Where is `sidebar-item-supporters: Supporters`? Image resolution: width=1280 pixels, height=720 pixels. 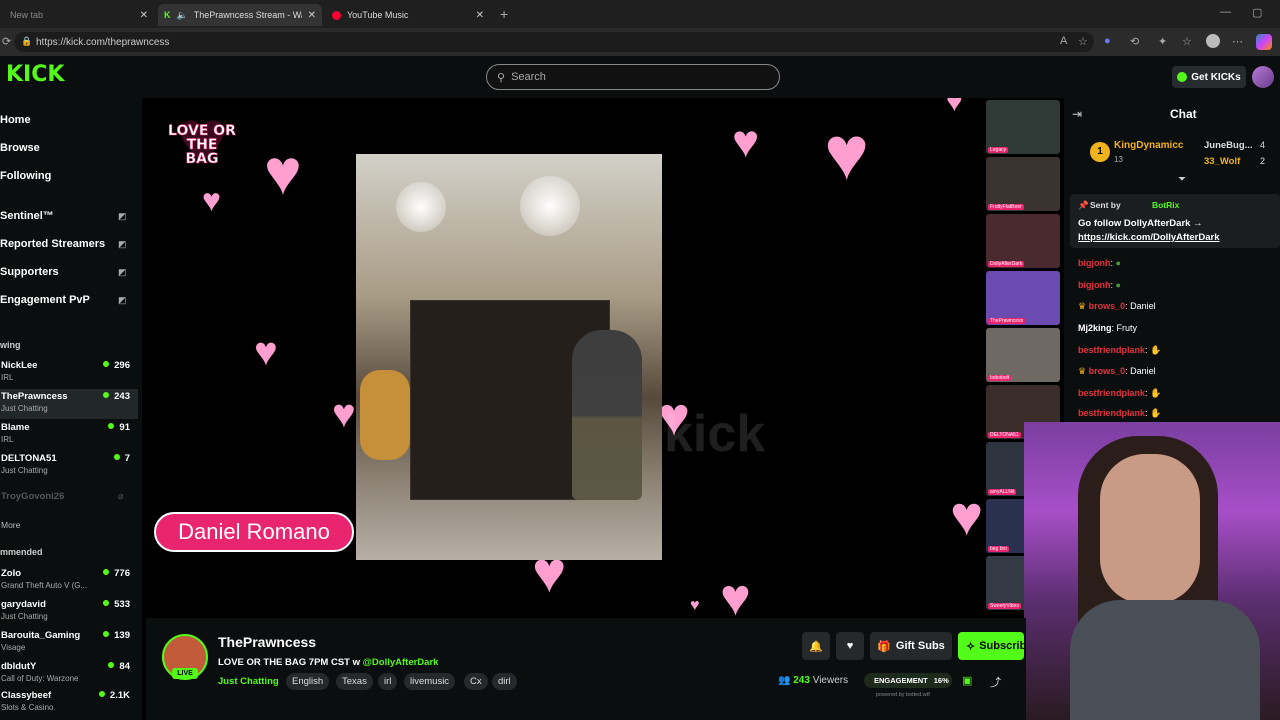 sidebar-item-supporters: Supporters is located at coordinates (29, 272).